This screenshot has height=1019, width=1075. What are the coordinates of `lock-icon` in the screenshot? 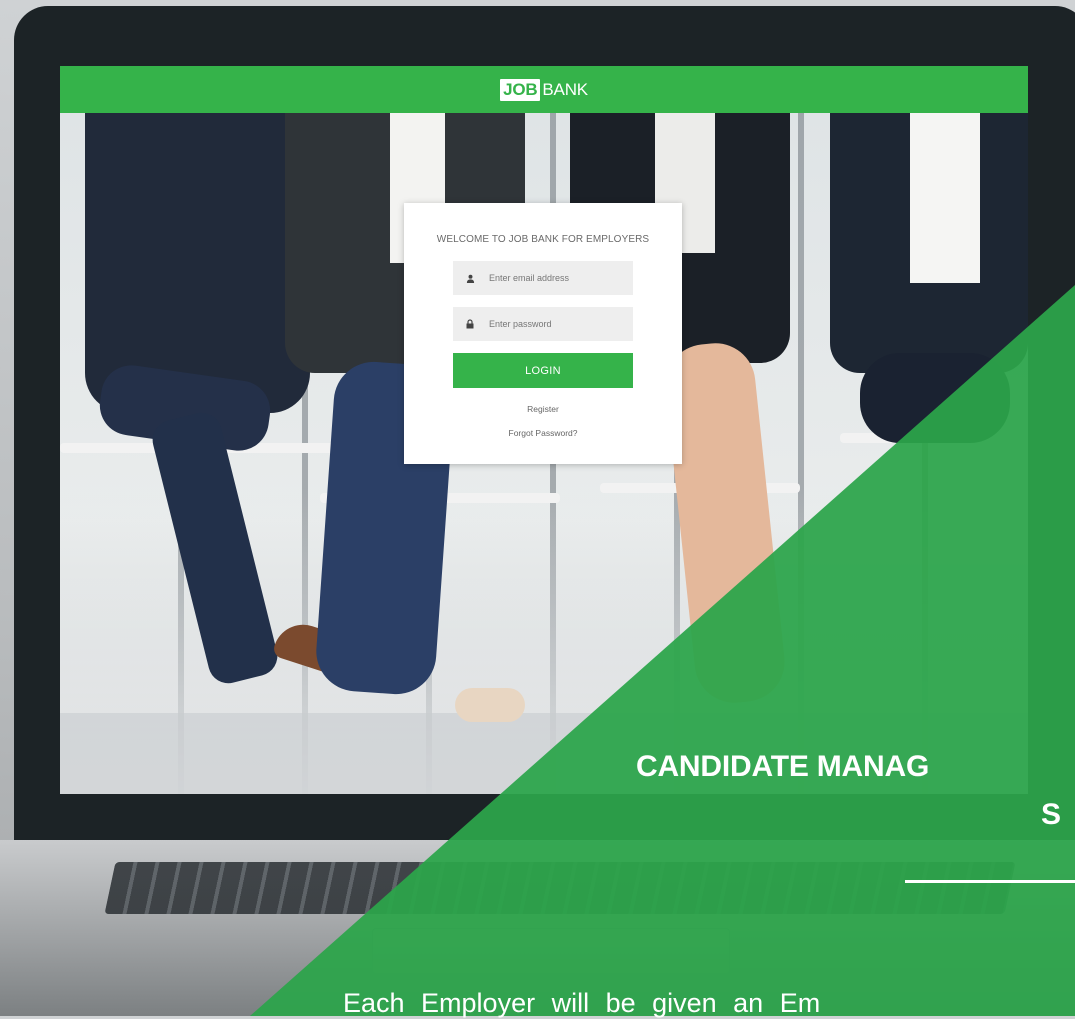 It's located at (470, 324).